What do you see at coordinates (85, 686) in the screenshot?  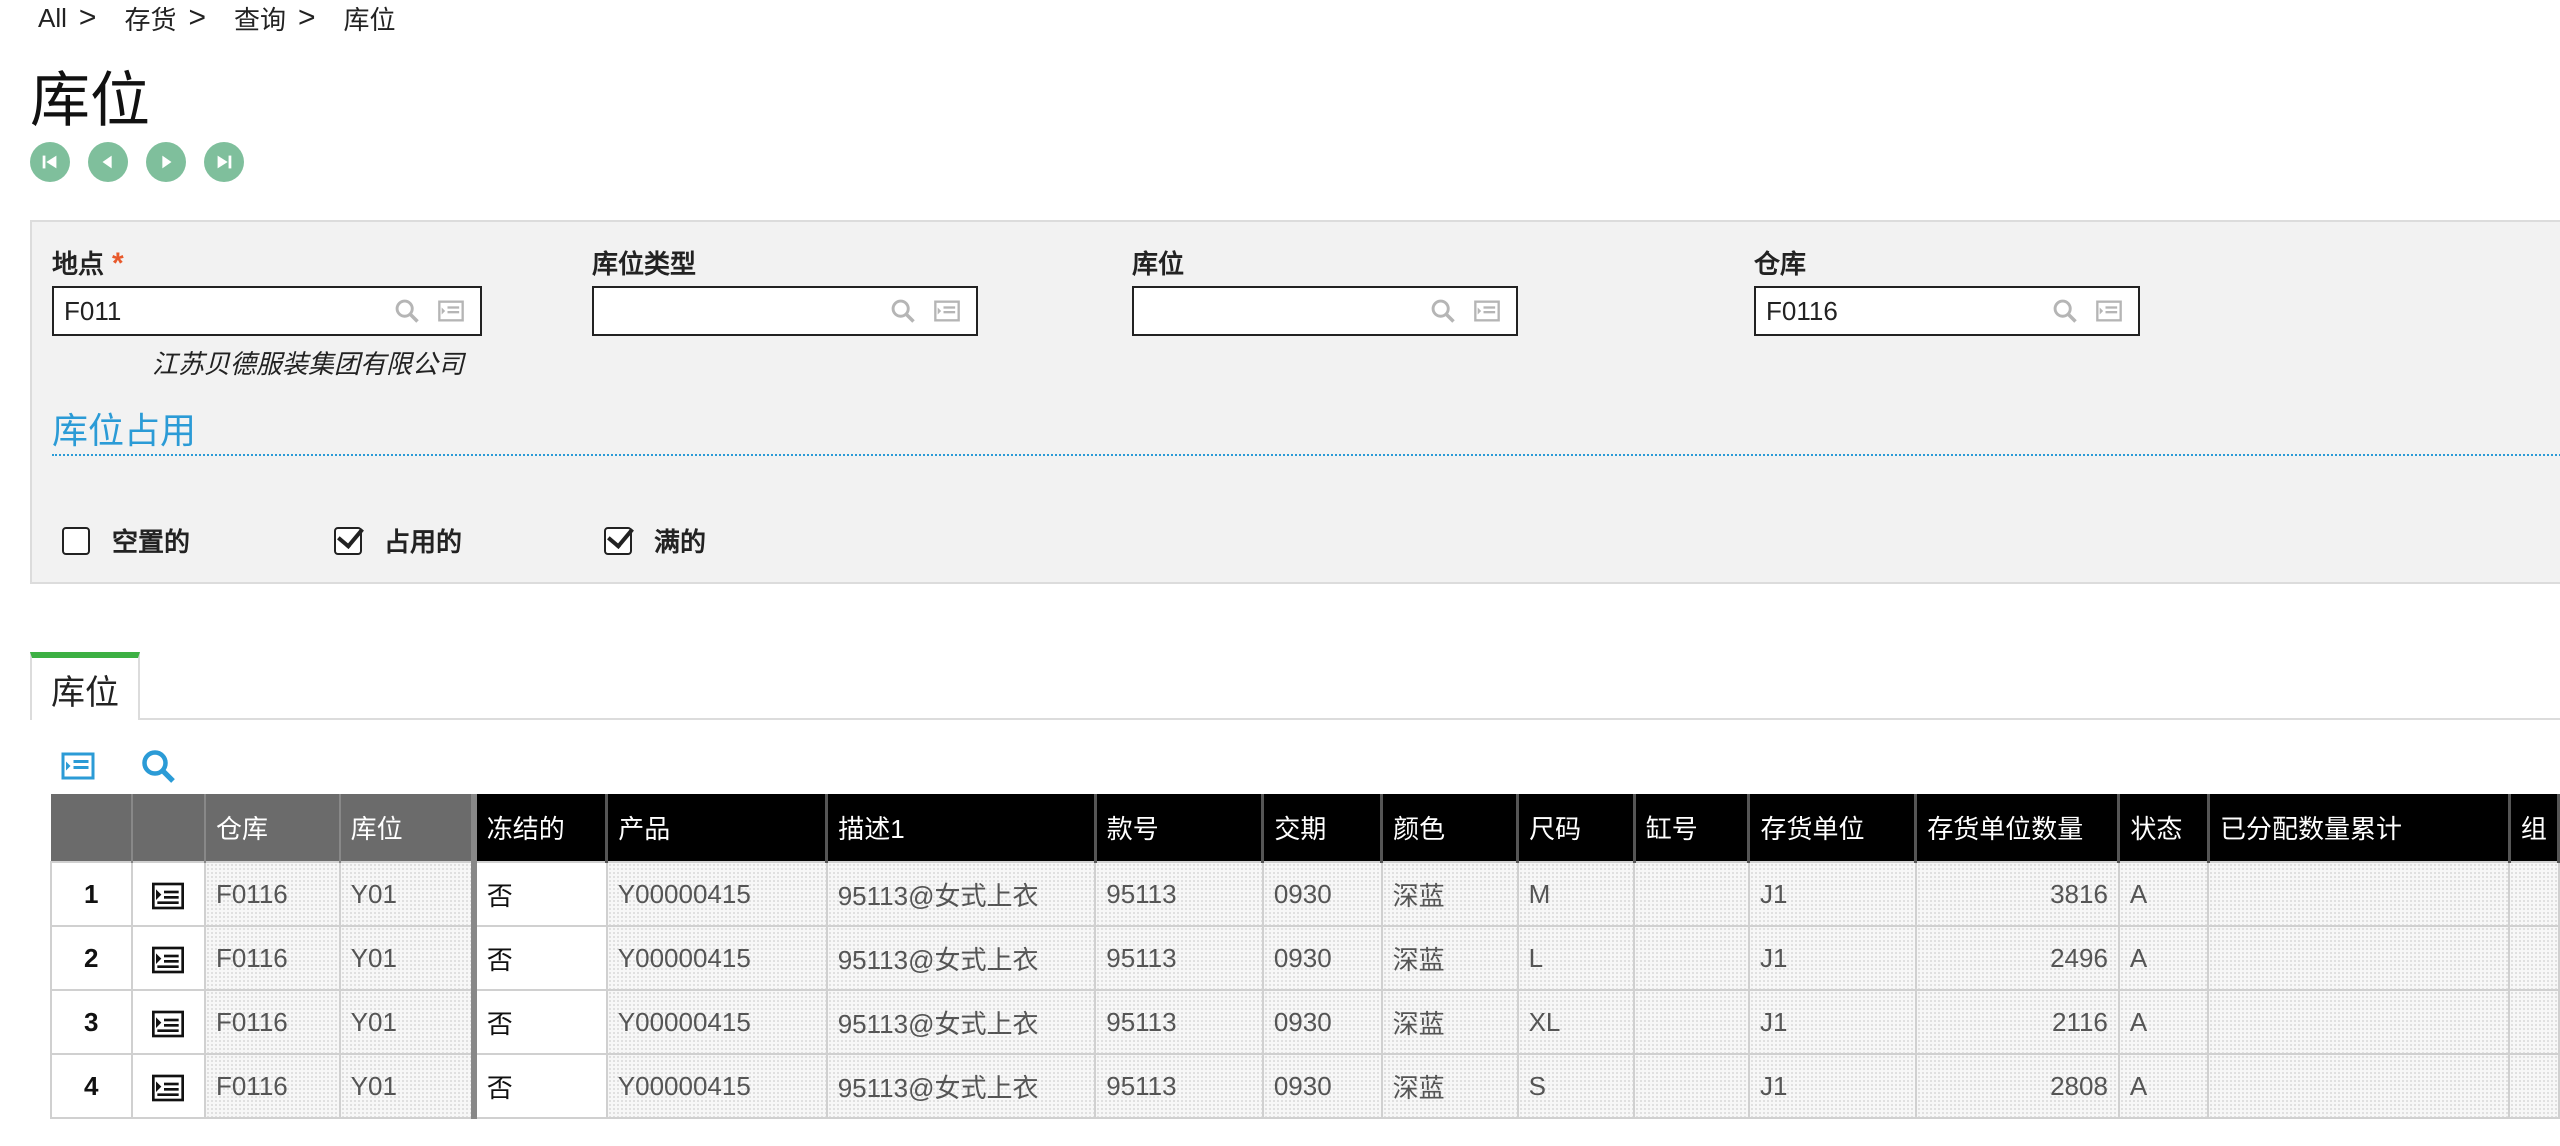 I see `tab-location: 库位` at bounding box center [85, 686].